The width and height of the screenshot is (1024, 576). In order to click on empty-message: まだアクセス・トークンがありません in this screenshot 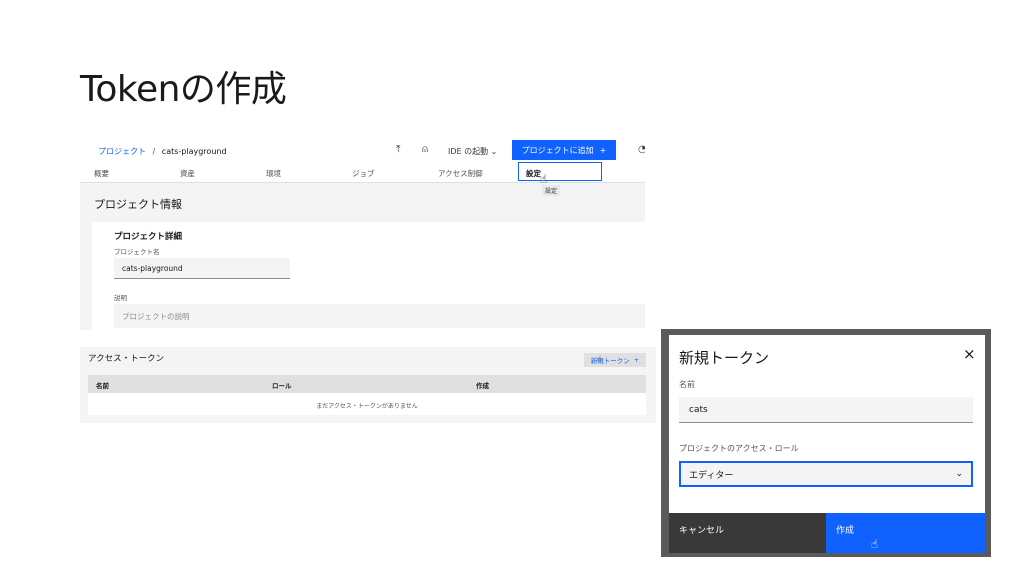, I will do `click(367, 406)`.